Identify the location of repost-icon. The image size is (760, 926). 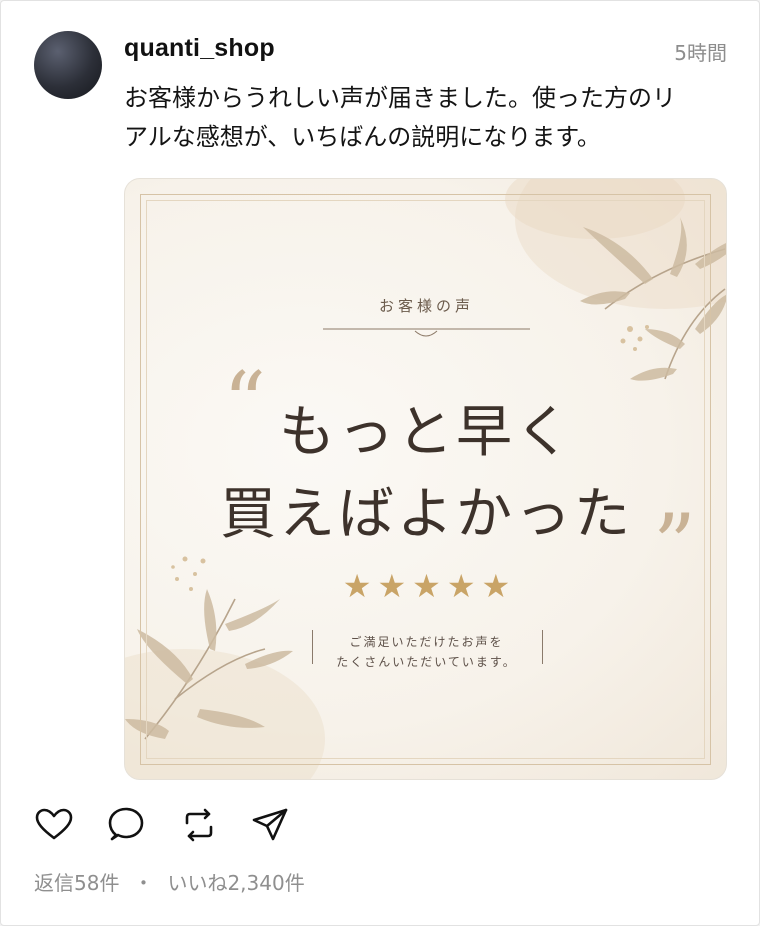
(199, 825).